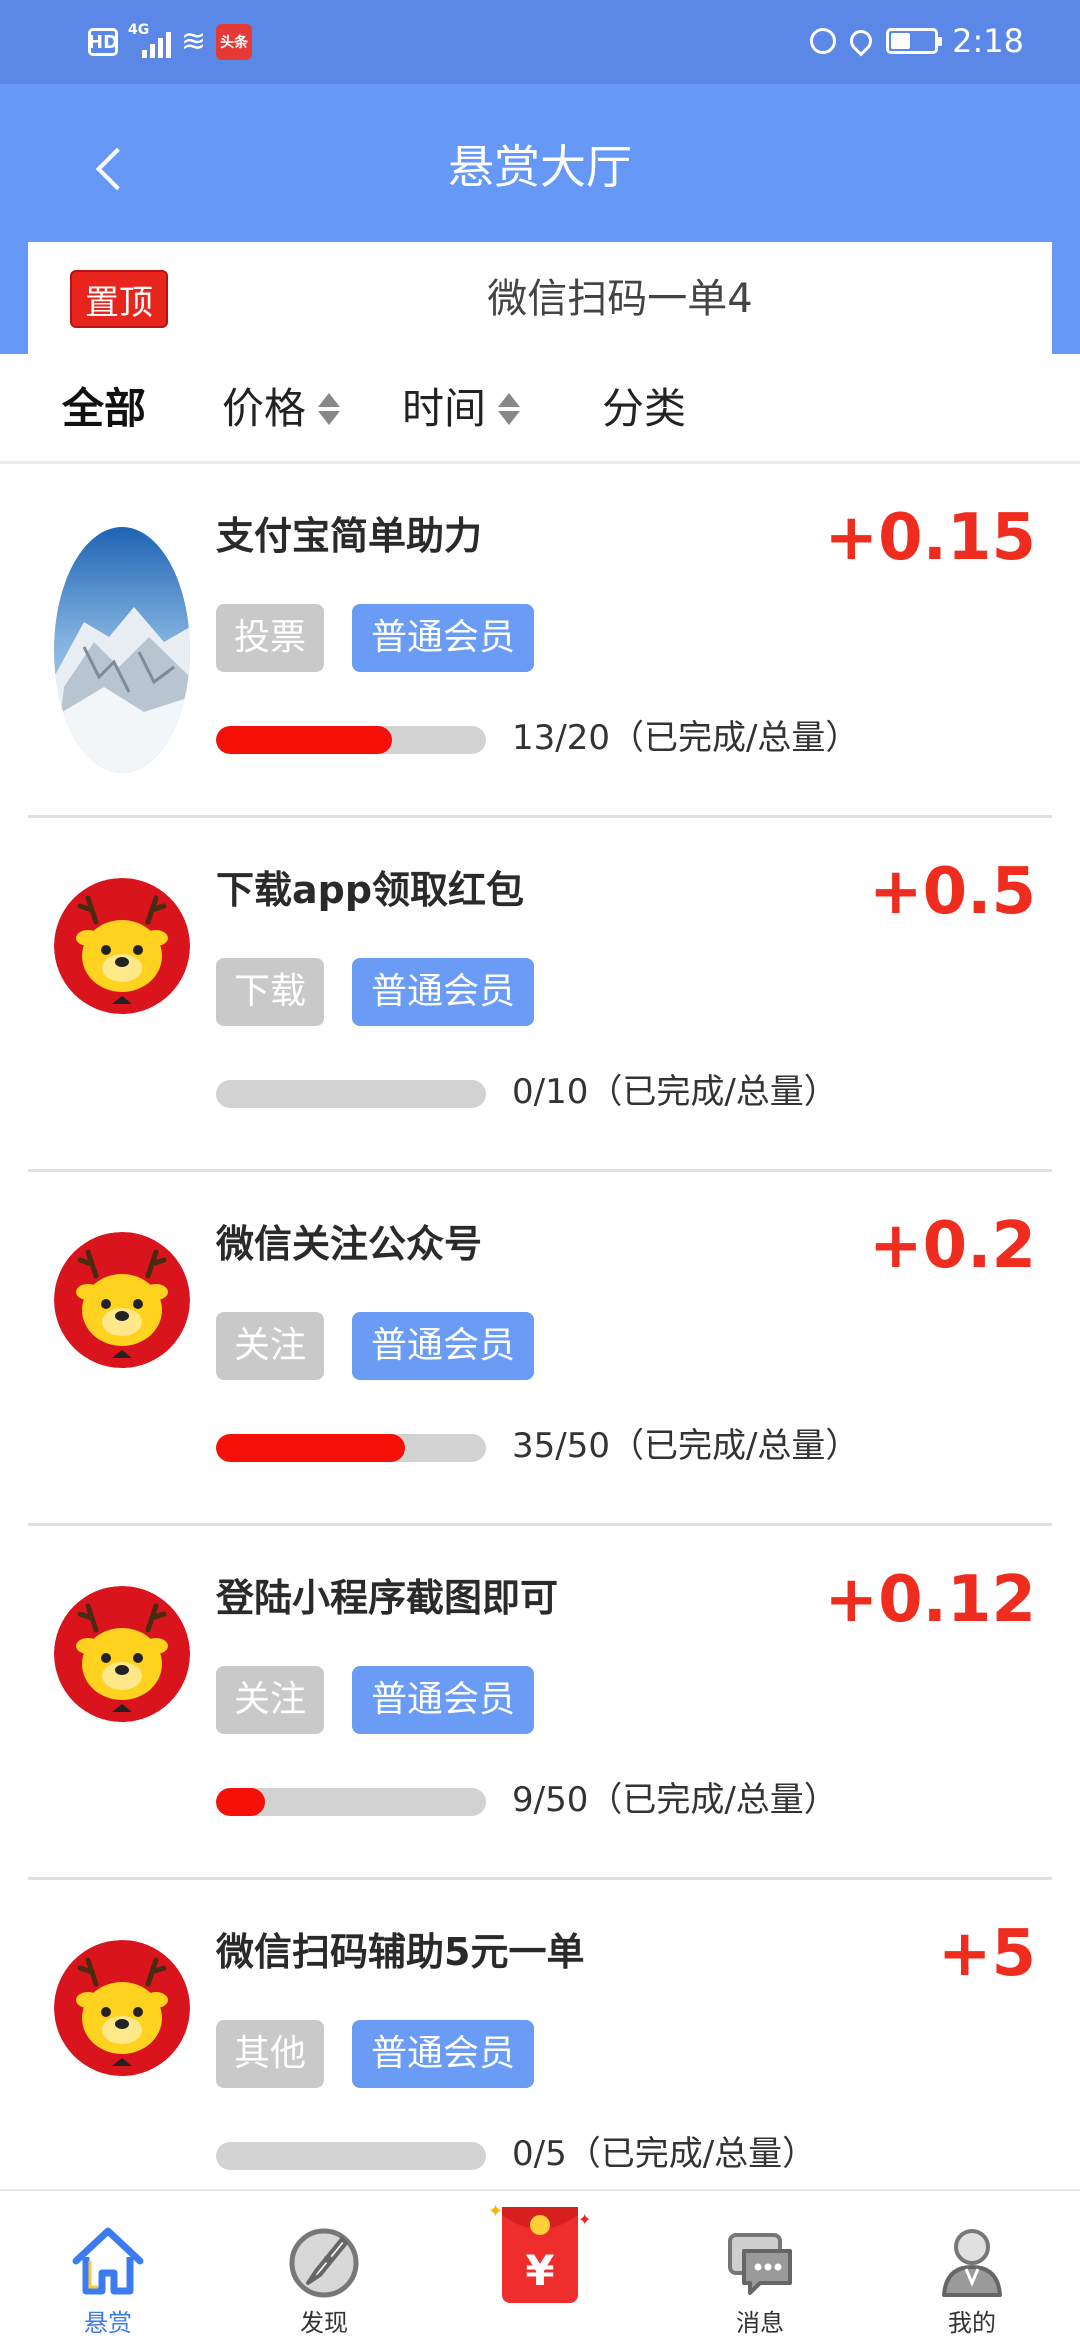 The width and height of the screenshot is (1080, 2342). I want to click on task-reward: +0.12, so click(930, 1600).